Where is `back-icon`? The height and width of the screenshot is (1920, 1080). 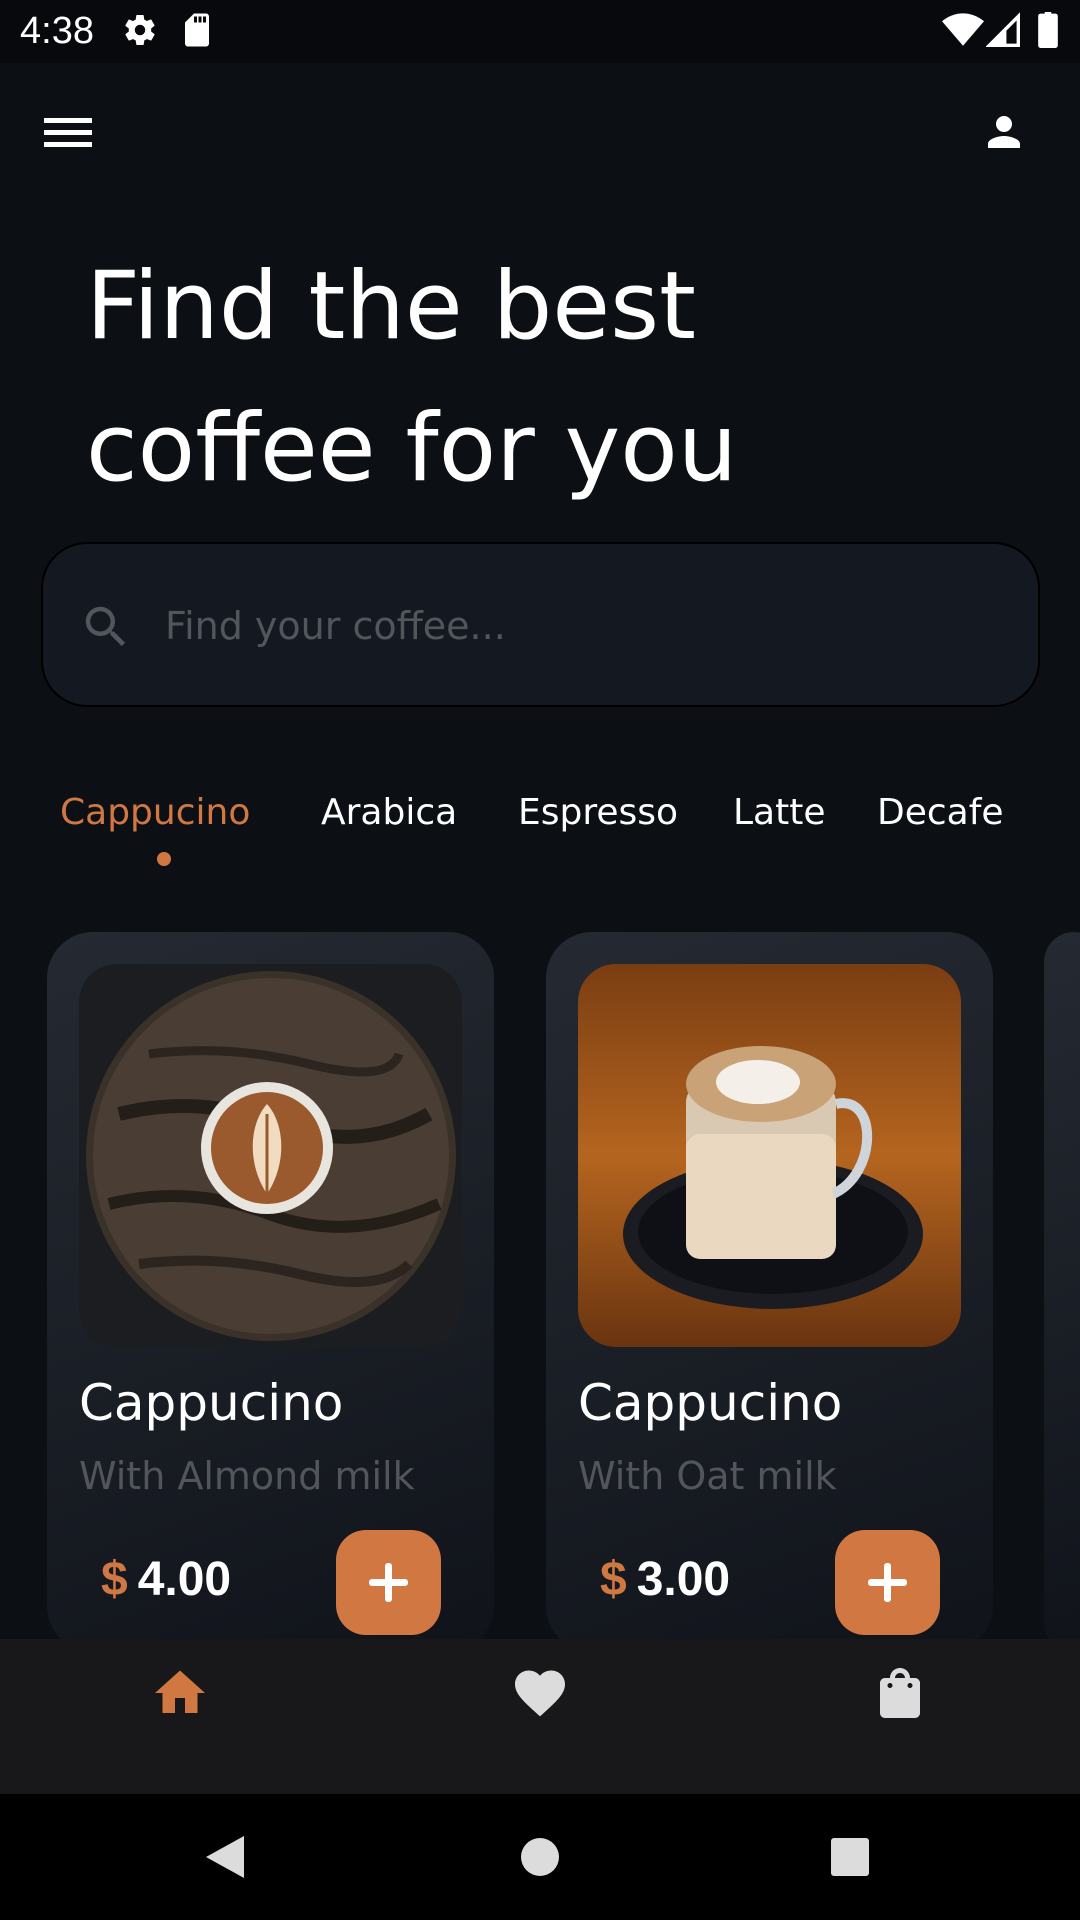 back-icon is located at coordinates (225, 1857).